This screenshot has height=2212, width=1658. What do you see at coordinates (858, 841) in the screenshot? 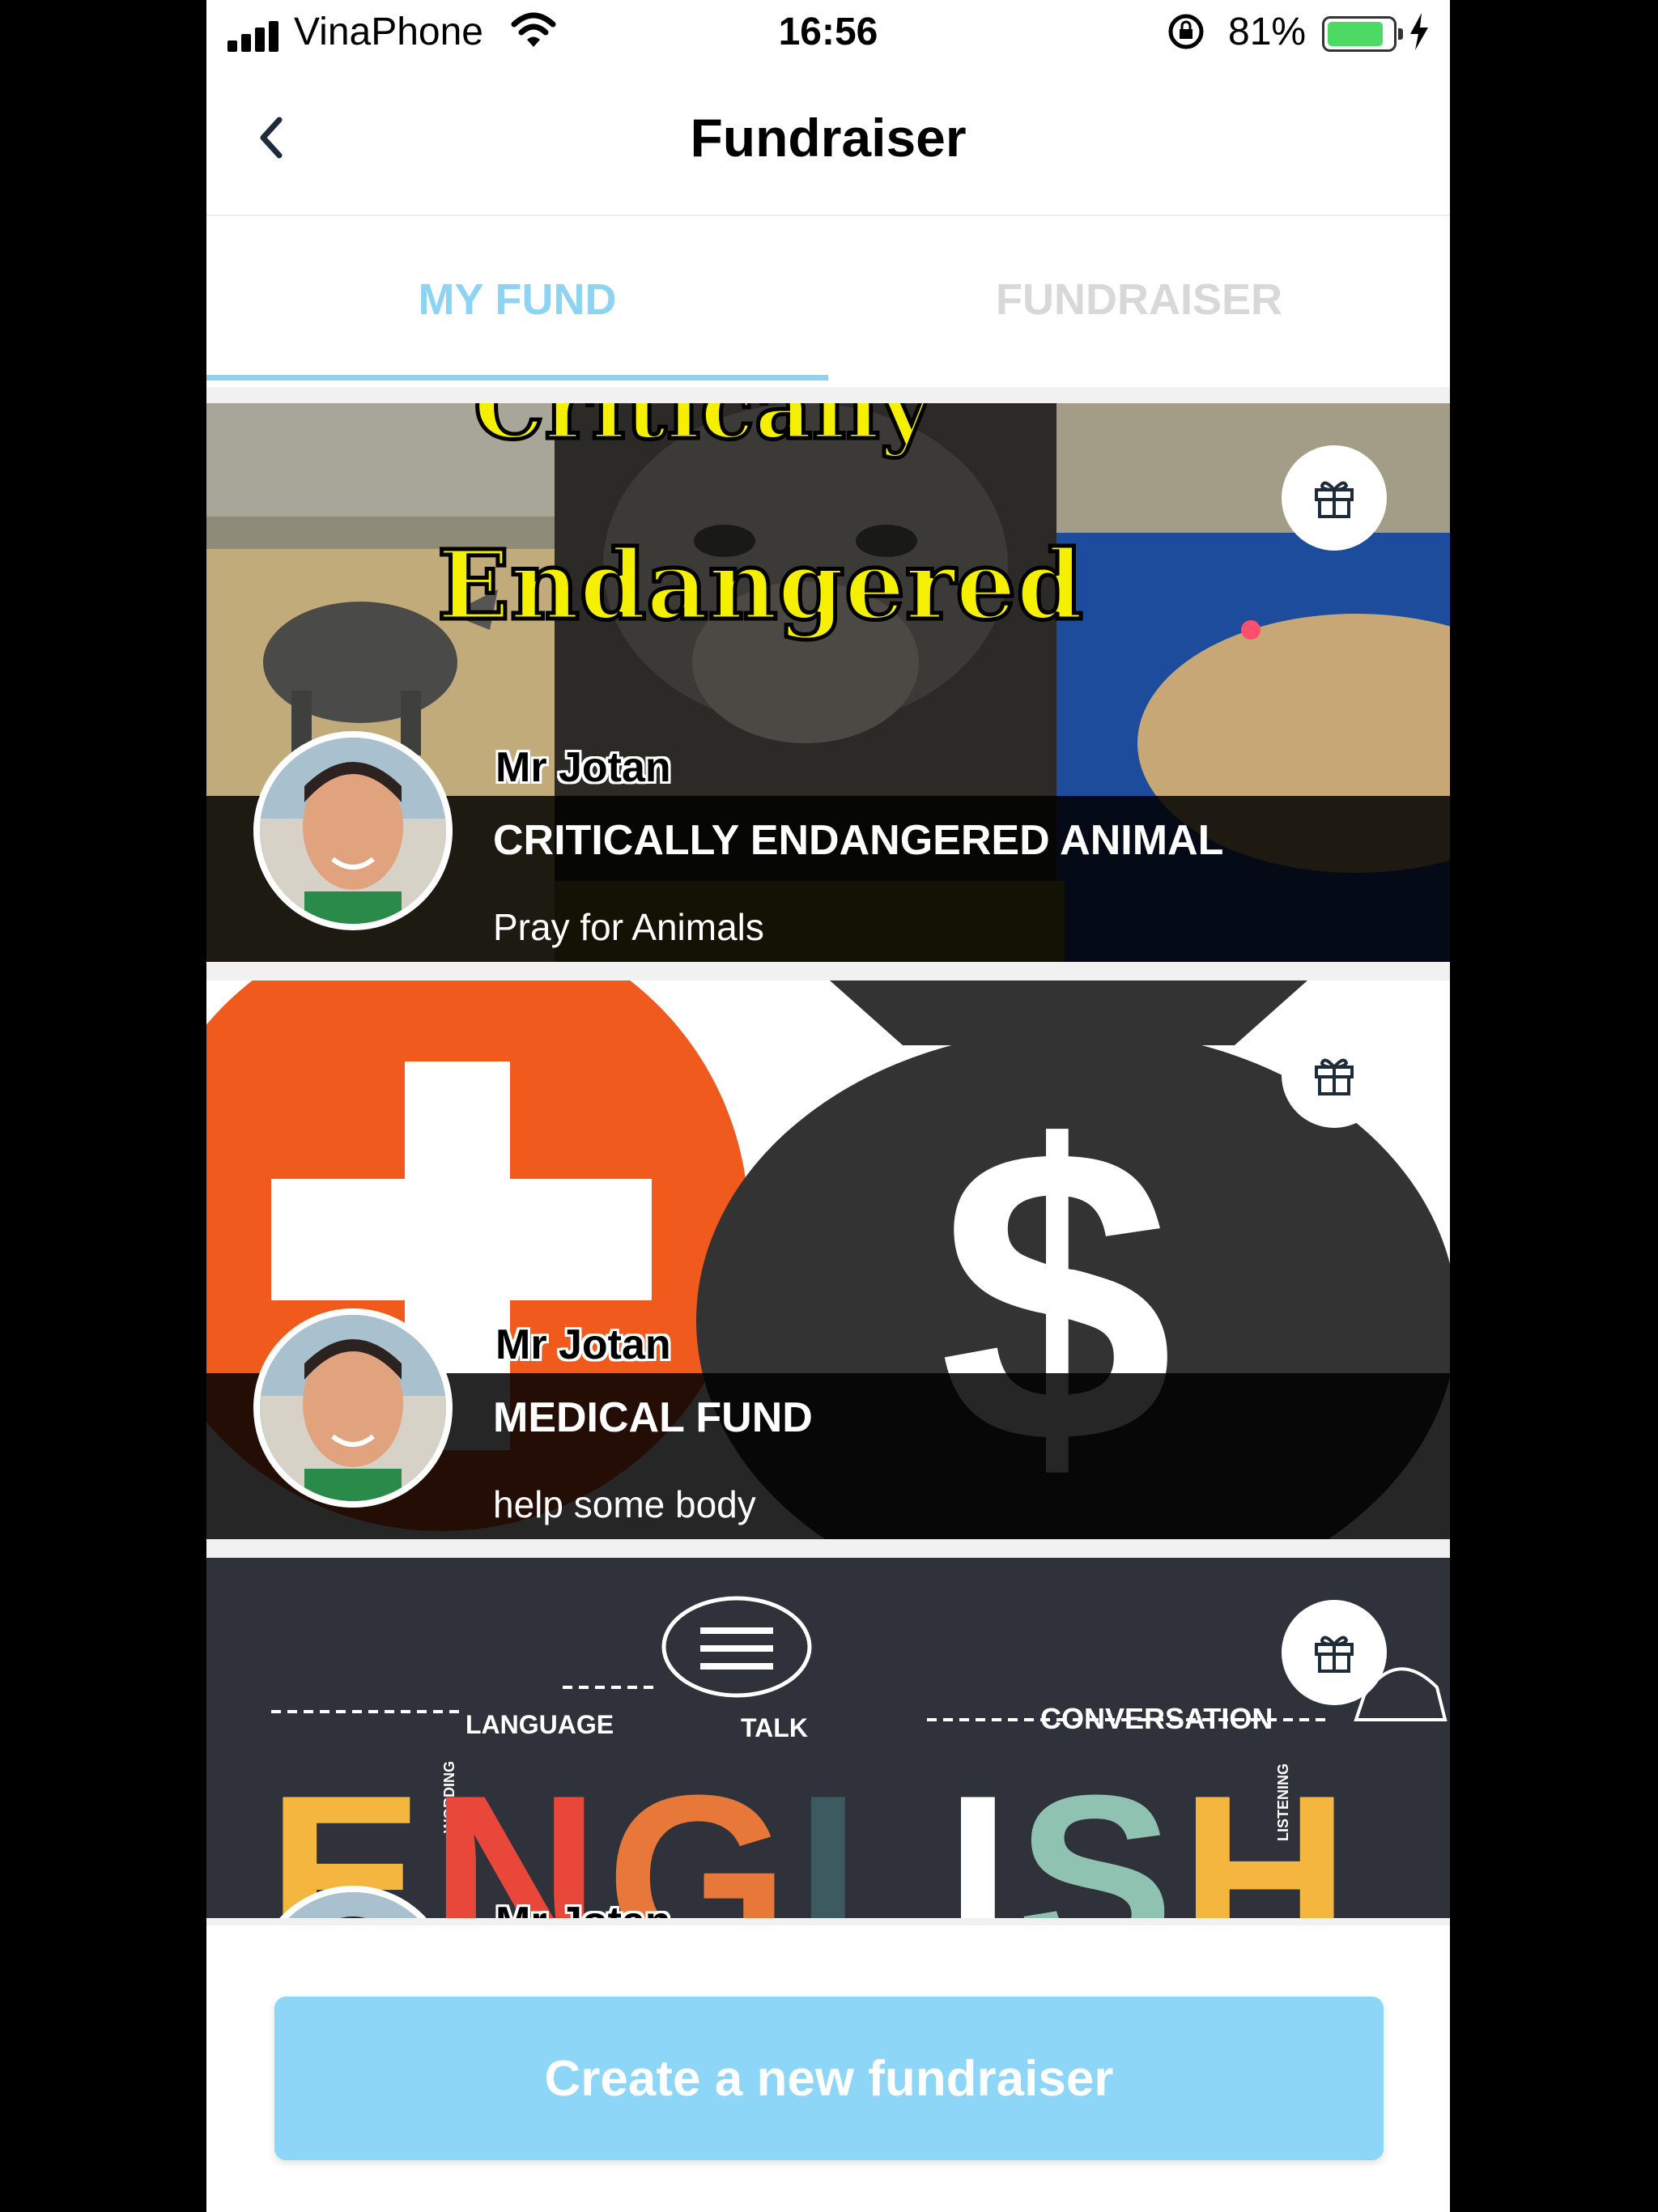
I see `fund-title: CRITICALLY ENDANGERED ANIMAL` at bounding box center [858, 841].